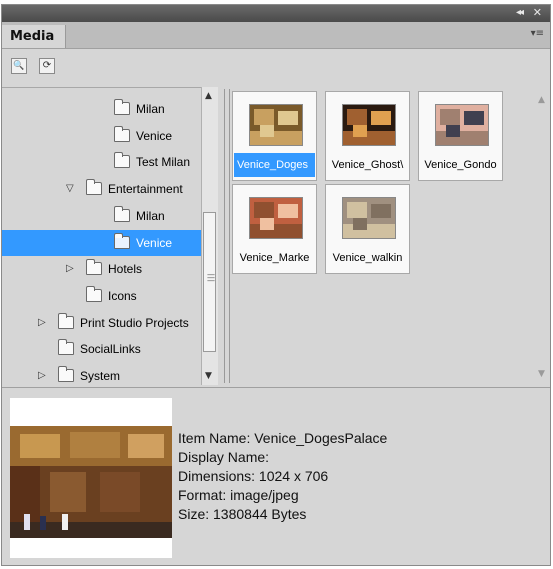 This screenshot has width=553, height=569. Describe the element at coordinates (238, 495) in the screenshot. I see `format-text: Format: image/jpeg` at that location.